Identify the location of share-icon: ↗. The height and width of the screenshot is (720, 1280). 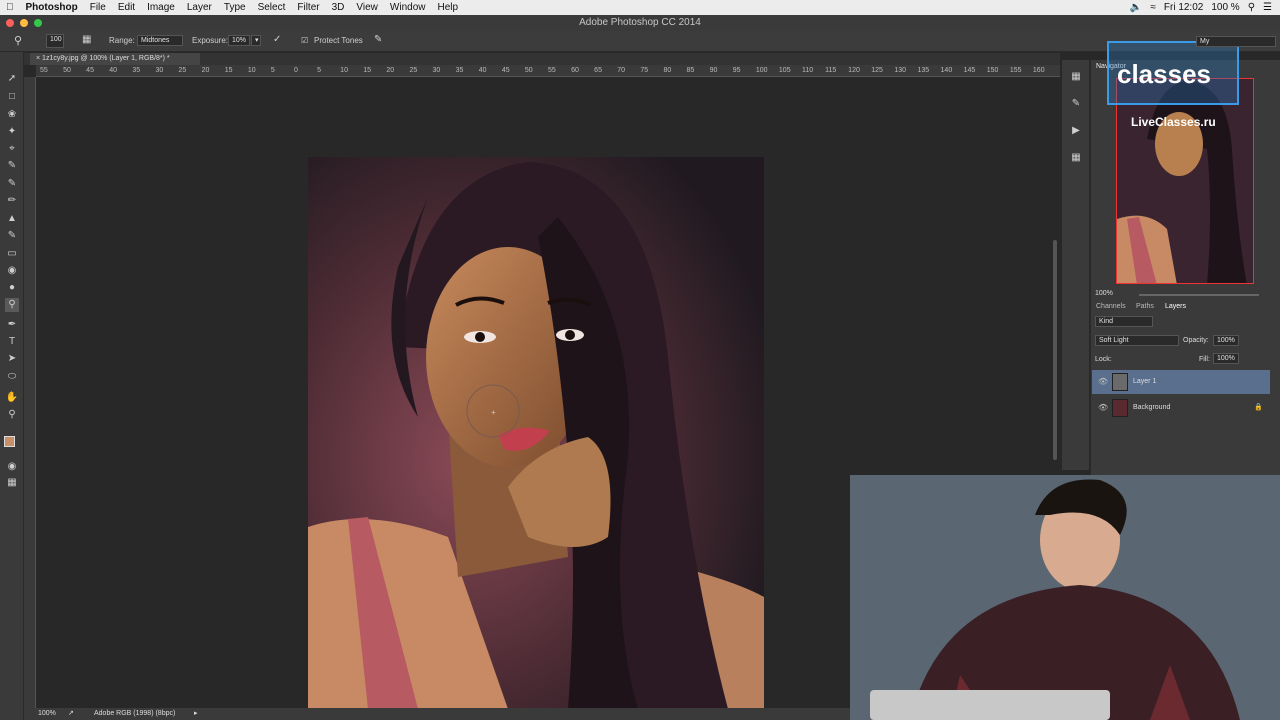
(71, 714).